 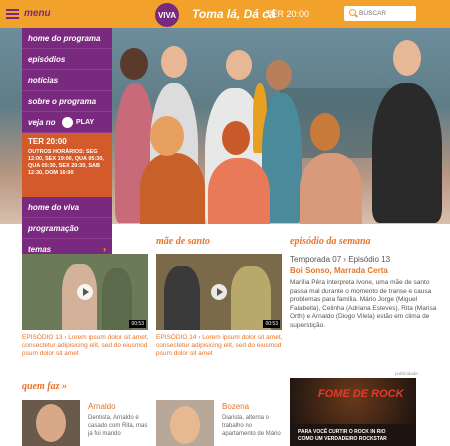 I want to click on episode-section-title: episódio da semana, so click(x=330, y=241).